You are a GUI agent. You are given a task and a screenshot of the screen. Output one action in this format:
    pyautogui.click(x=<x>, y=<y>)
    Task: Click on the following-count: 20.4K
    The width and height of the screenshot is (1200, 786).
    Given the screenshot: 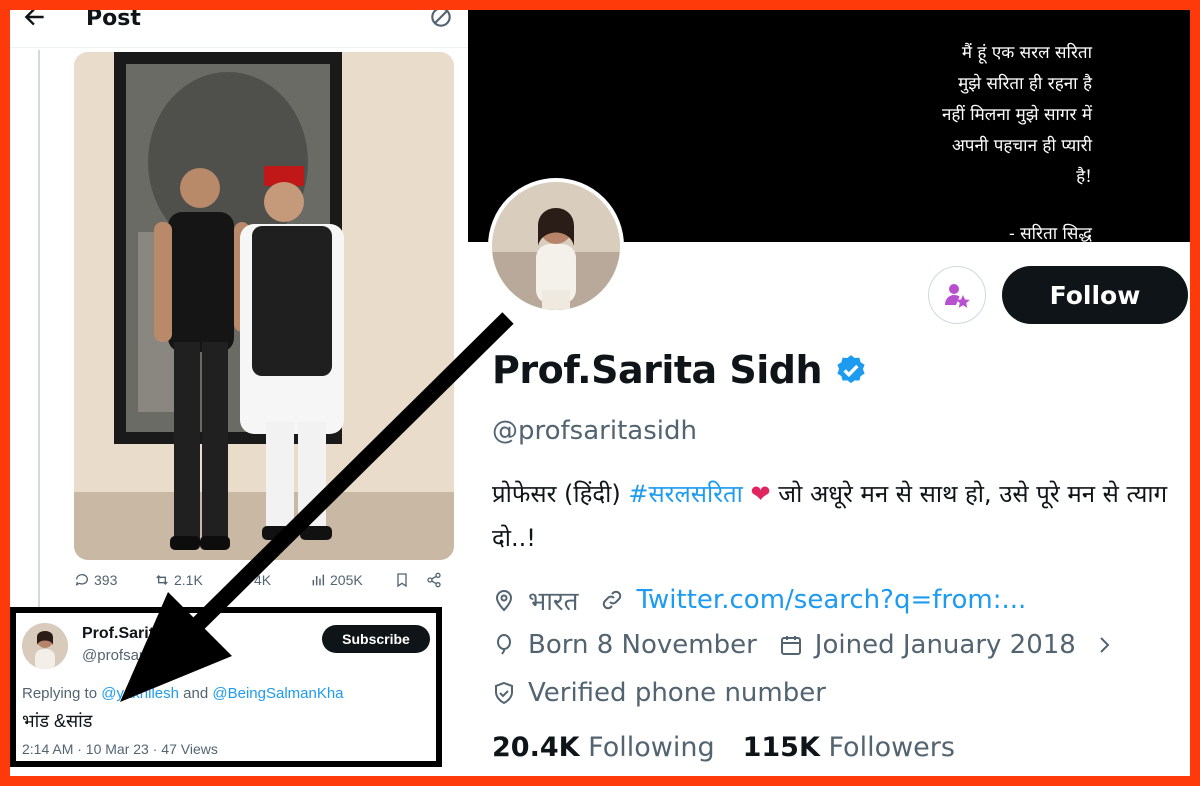 What is the action you would take?
    pyautogui.click(x=536, y=747)
    